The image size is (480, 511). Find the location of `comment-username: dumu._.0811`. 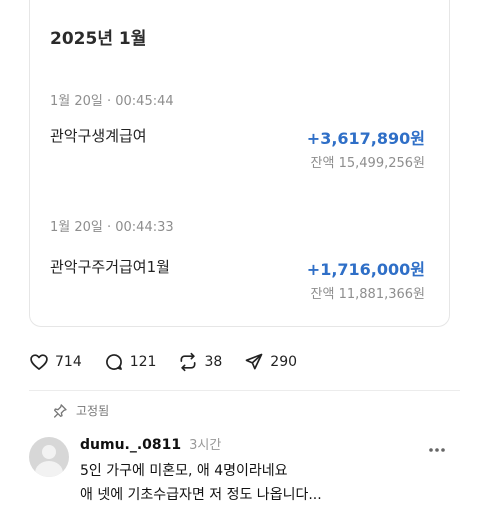

comment-username: dumu._.0811 is located at coordinates (130, 445).